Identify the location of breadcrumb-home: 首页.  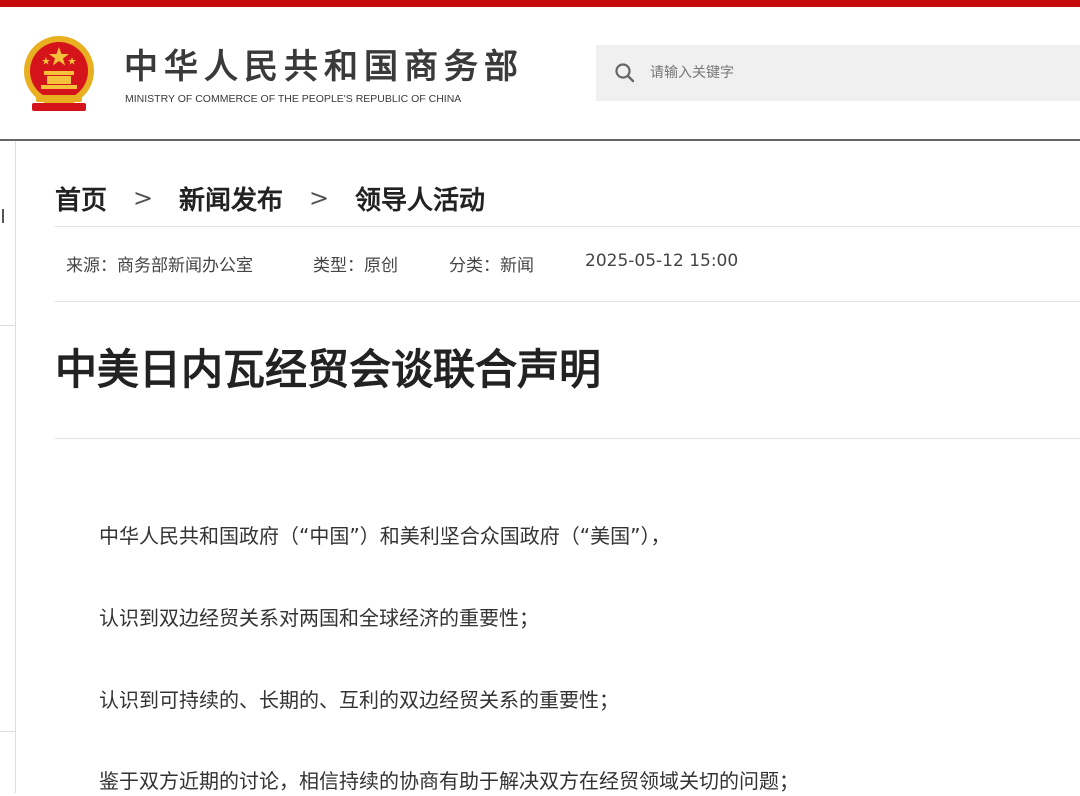
(81, 198).